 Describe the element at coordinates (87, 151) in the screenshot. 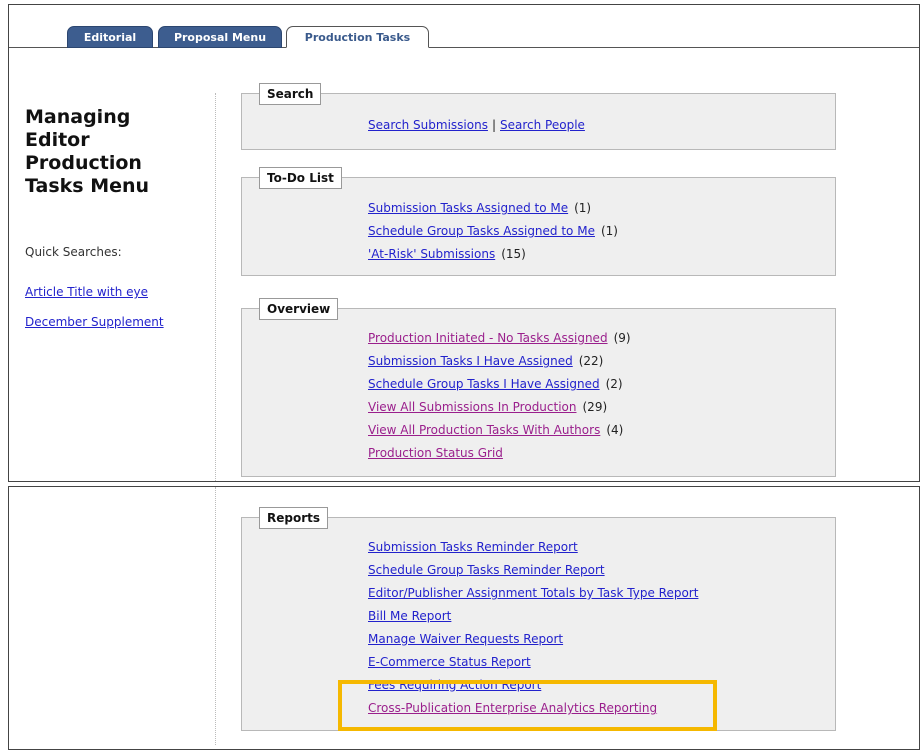

I see `page-title: Managing Editor Production Tasks Menu` at that location.